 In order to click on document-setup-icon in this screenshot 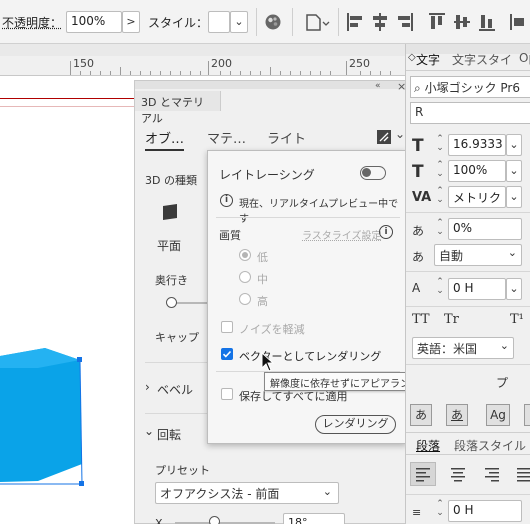, I will do `click(318, 22)`.